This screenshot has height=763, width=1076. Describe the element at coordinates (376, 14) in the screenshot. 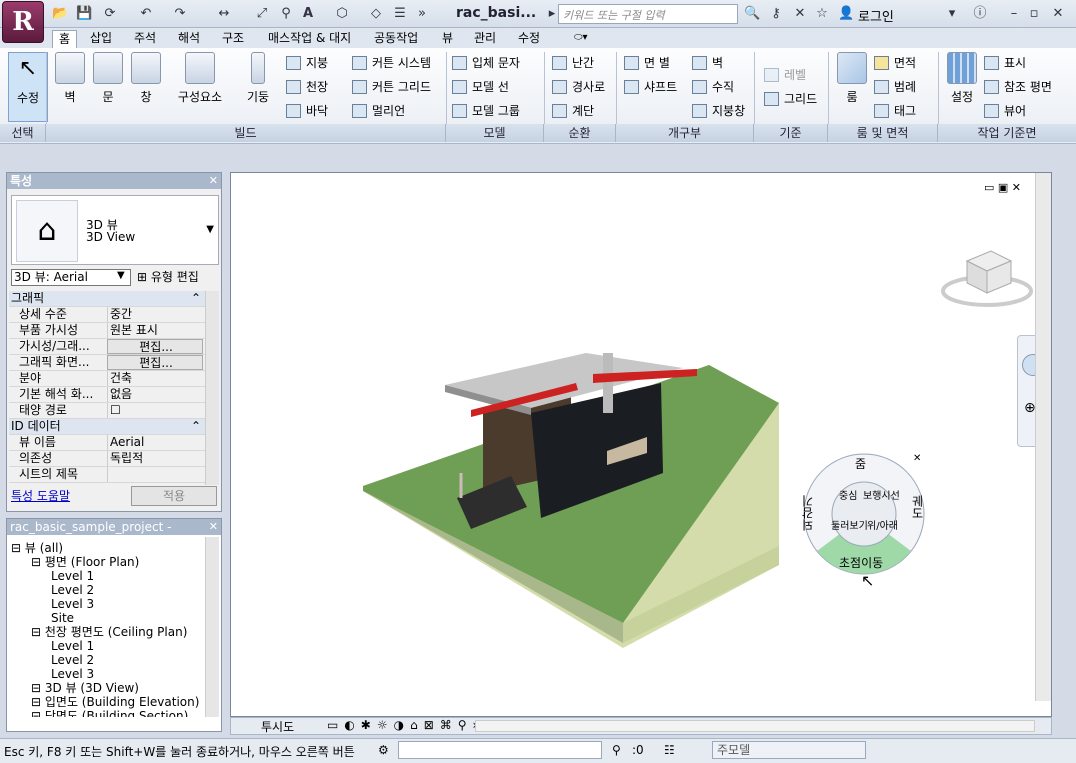

I see `section-icon: ◇` at that location.